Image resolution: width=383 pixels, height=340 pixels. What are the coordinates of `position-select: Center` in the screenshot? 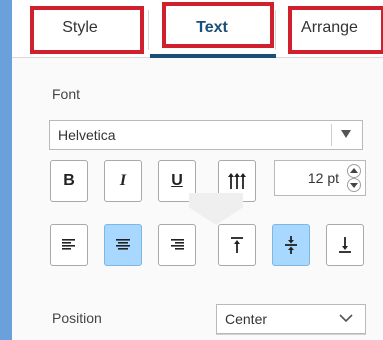 It's located at (291, 319).